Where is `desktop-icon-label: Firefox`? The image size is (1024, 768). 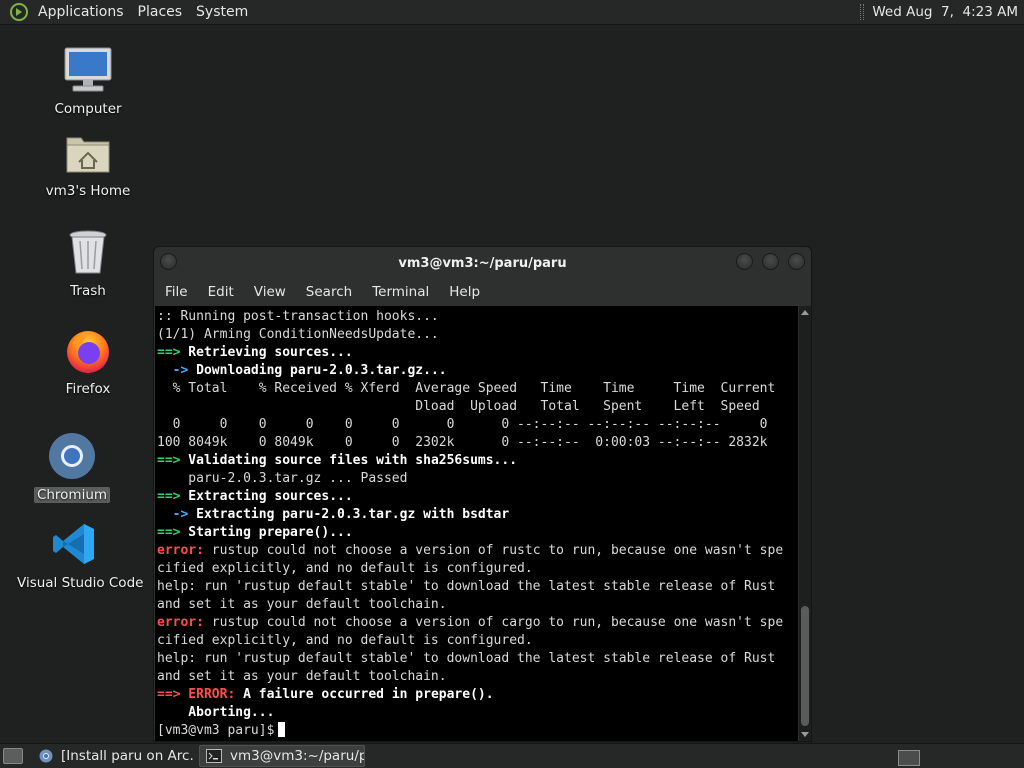 desktop-icon-label: Firefox is located at coordinates (88, 389).